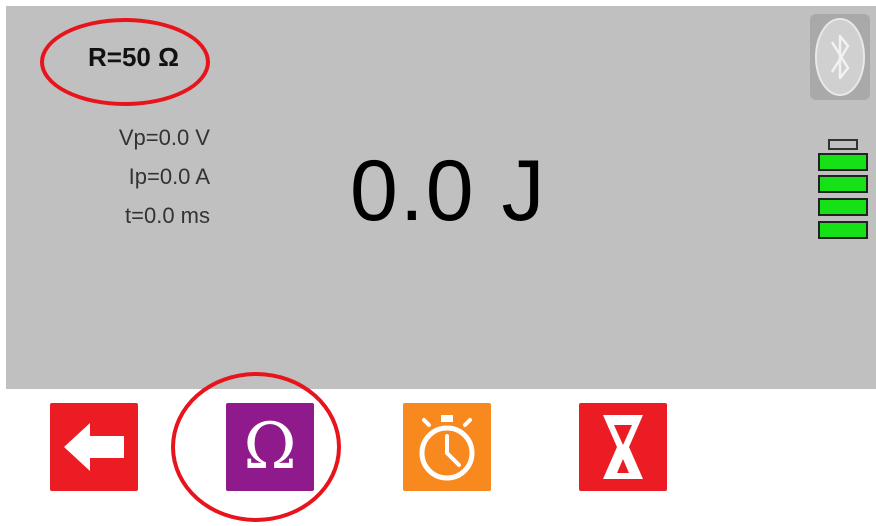 This screenshot has height=526, width=876. I want to click on hourglass-icon, so click(623, 447).